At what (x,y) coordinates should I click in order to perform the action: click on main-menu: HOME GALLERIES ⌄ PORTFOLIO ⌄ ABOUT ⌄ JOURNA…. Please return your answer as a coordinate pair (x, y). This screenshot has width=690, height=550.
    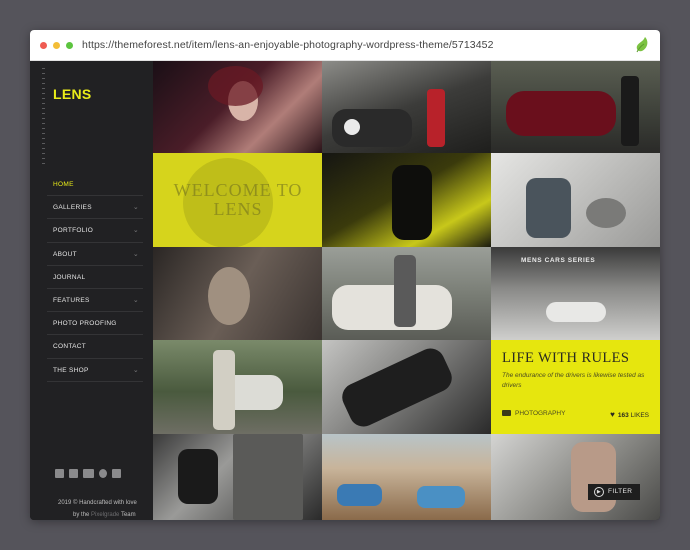
    Looking at the image, I should click on (95, 277).